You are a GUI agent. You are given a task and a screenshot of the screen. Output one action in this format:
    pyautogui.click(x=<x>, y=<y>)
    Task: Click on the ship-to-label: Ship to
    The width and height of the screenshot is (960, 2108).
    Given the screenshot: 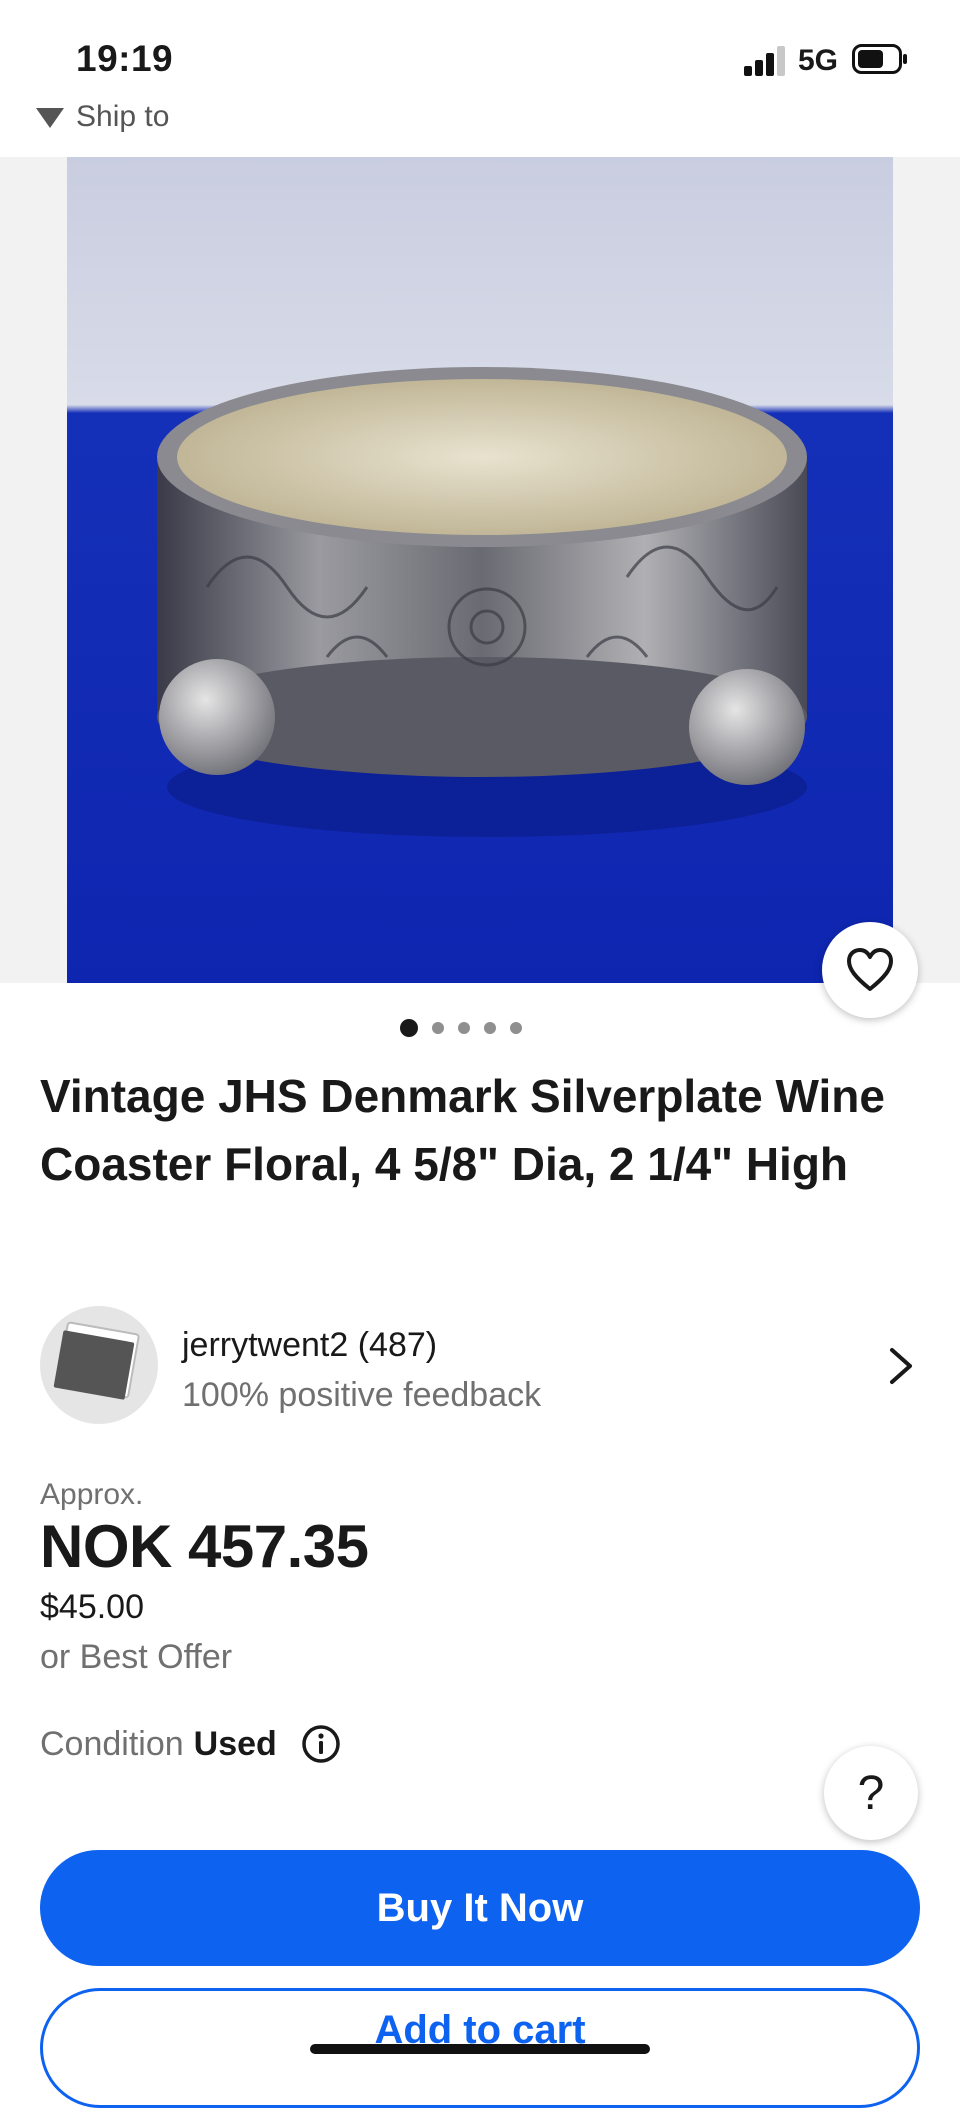 What is the action you would take?
    pyautogui.click(x=123, y=116)
    